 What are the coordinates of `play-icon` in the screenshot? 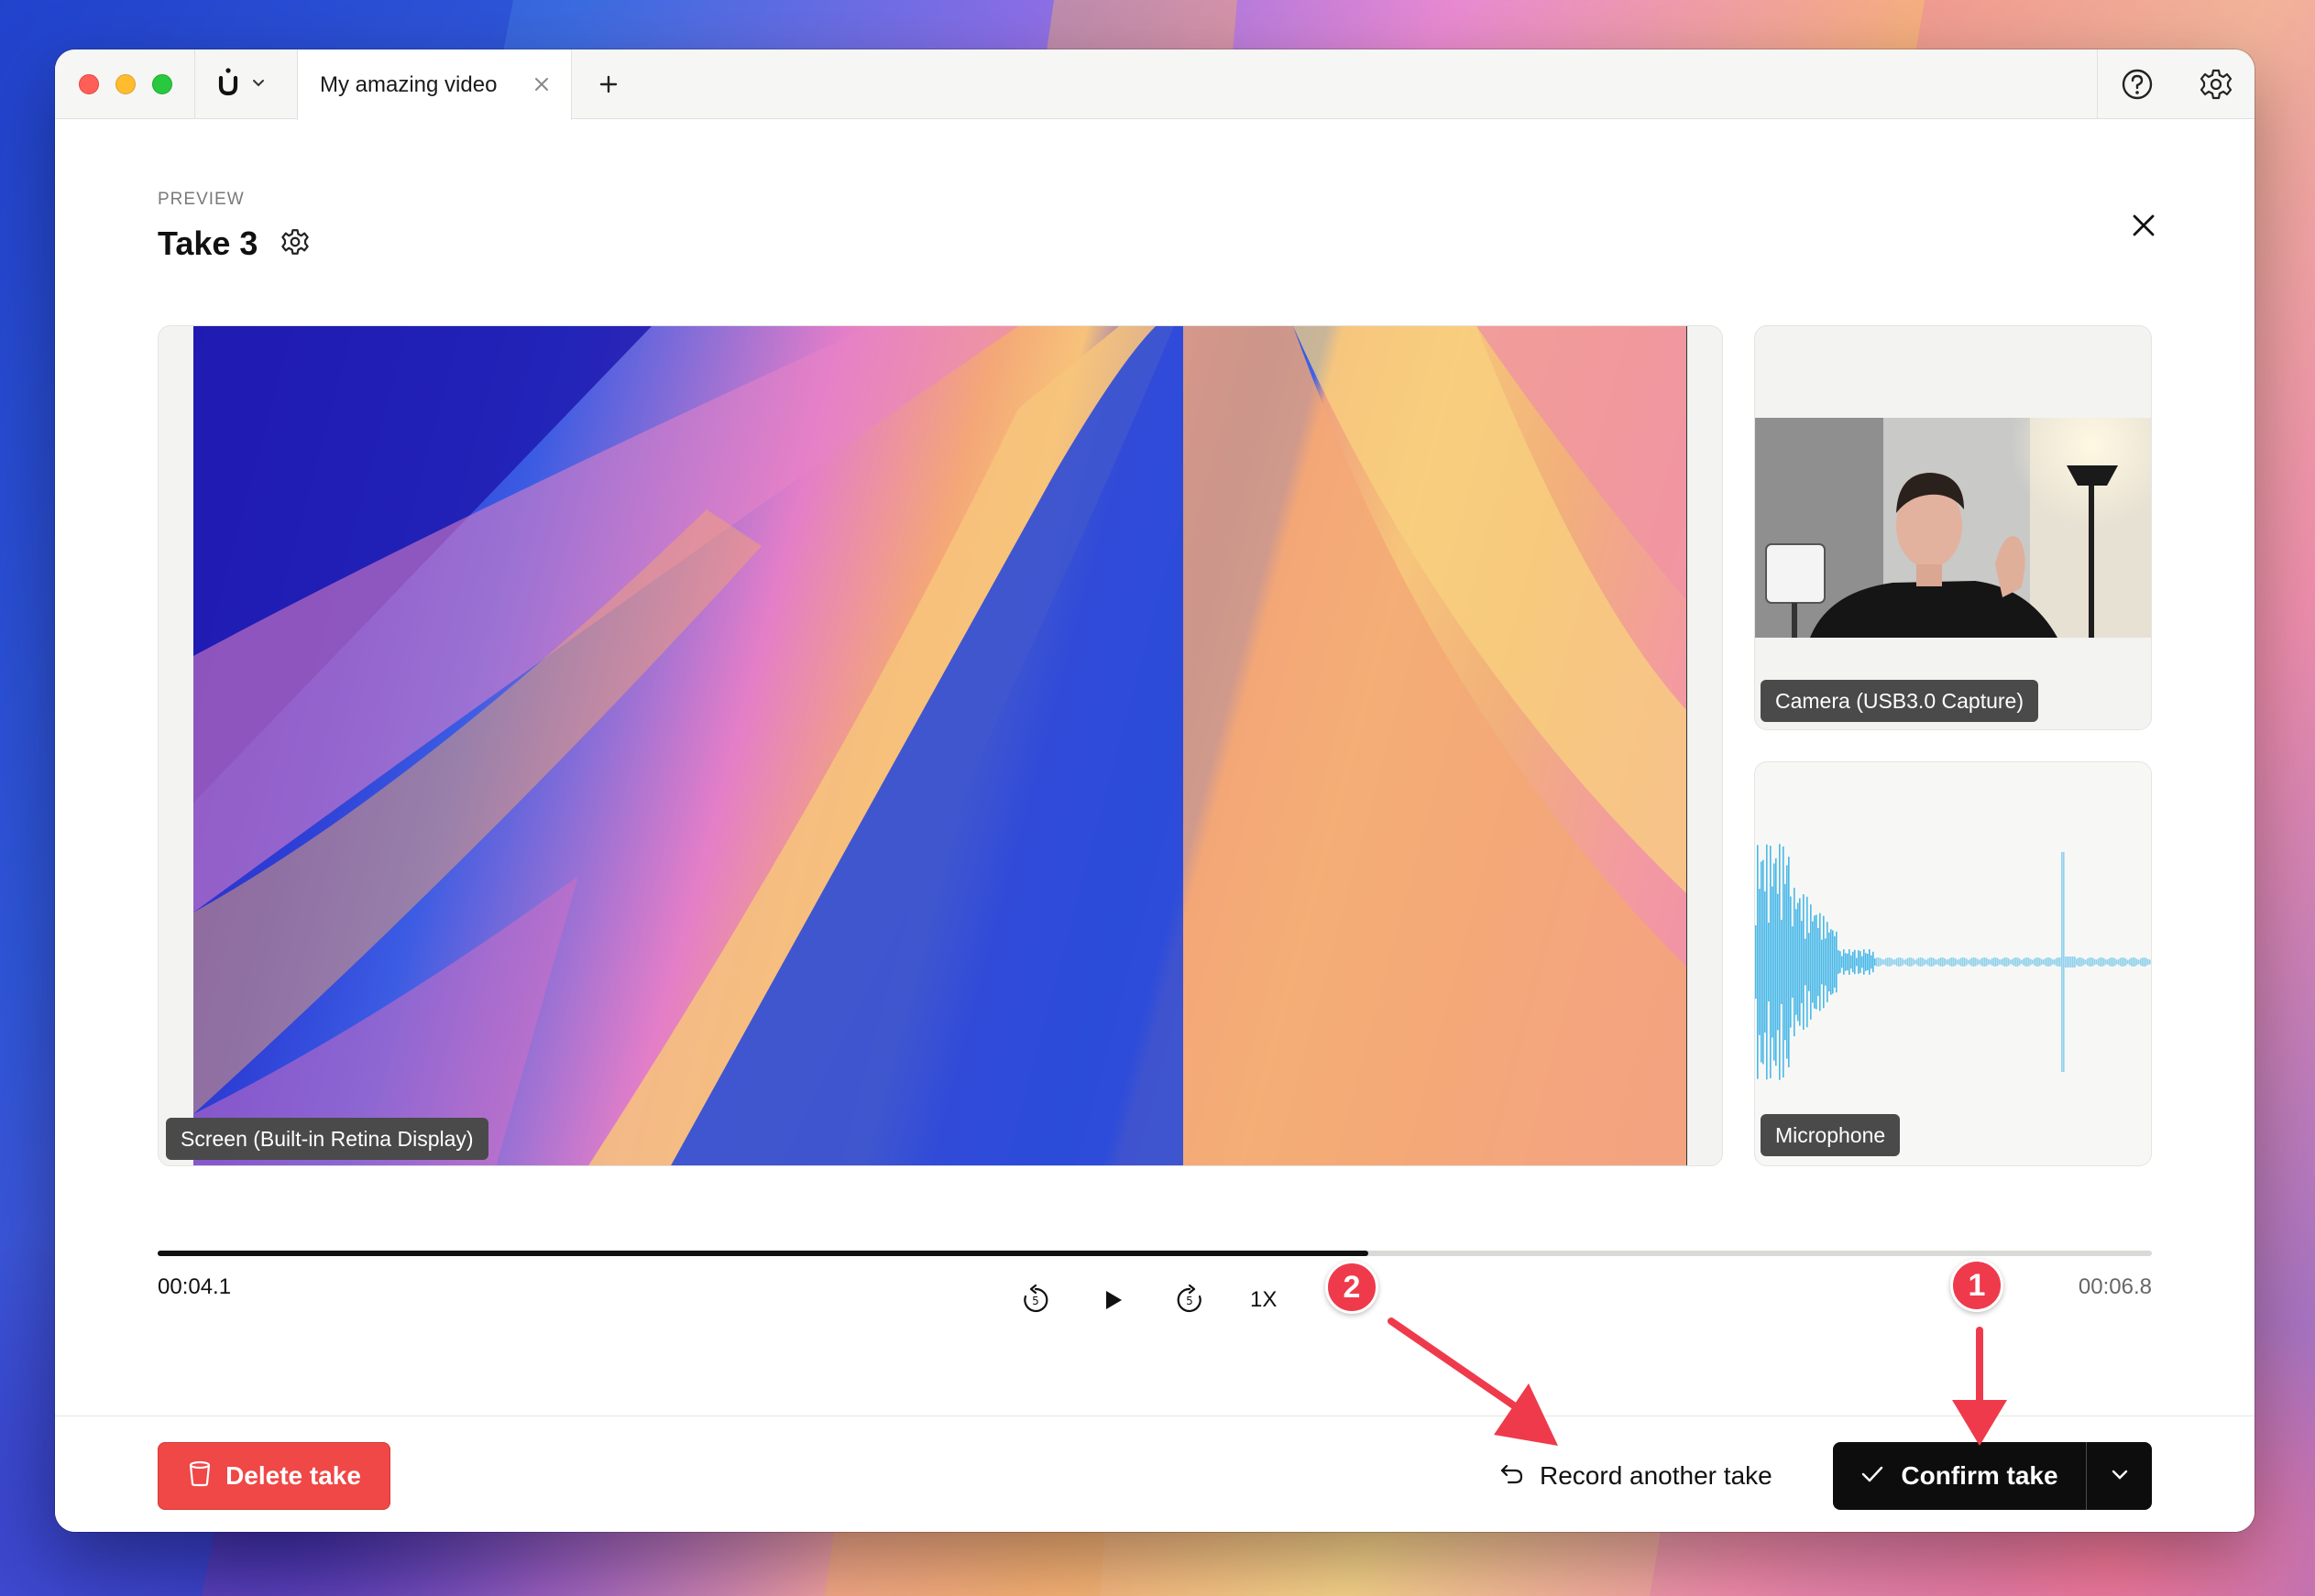 It's located at (1112, 1300).